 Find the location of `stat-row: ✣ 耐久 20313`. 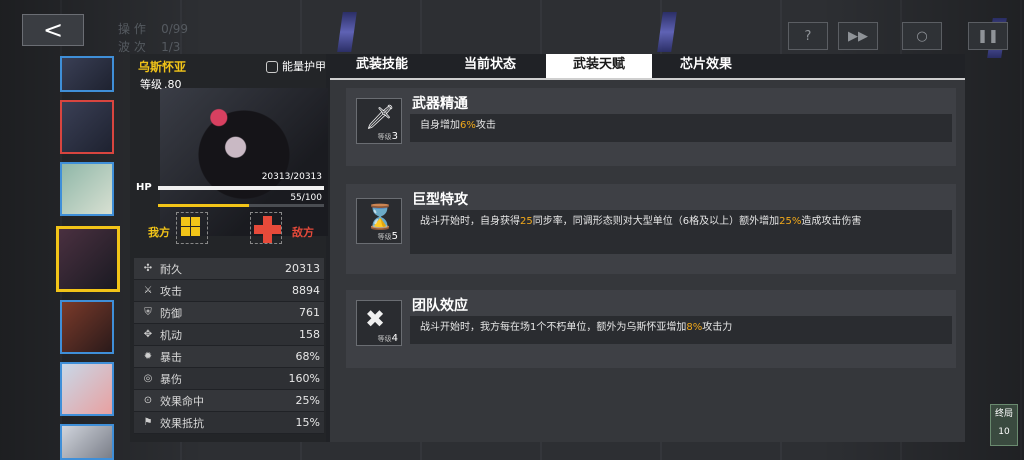

stat-row: ✣ 耐久 20313 is located at coordinates (229, 269).